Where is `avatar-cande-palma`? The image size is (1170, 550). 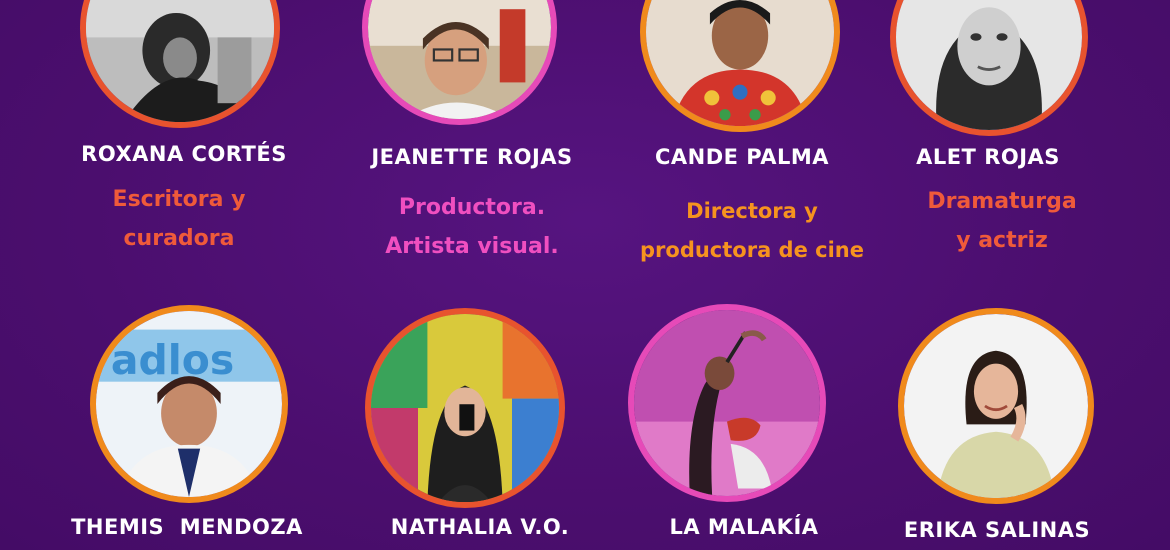 avatar-cande-palma is located at coordinates (740, 66).